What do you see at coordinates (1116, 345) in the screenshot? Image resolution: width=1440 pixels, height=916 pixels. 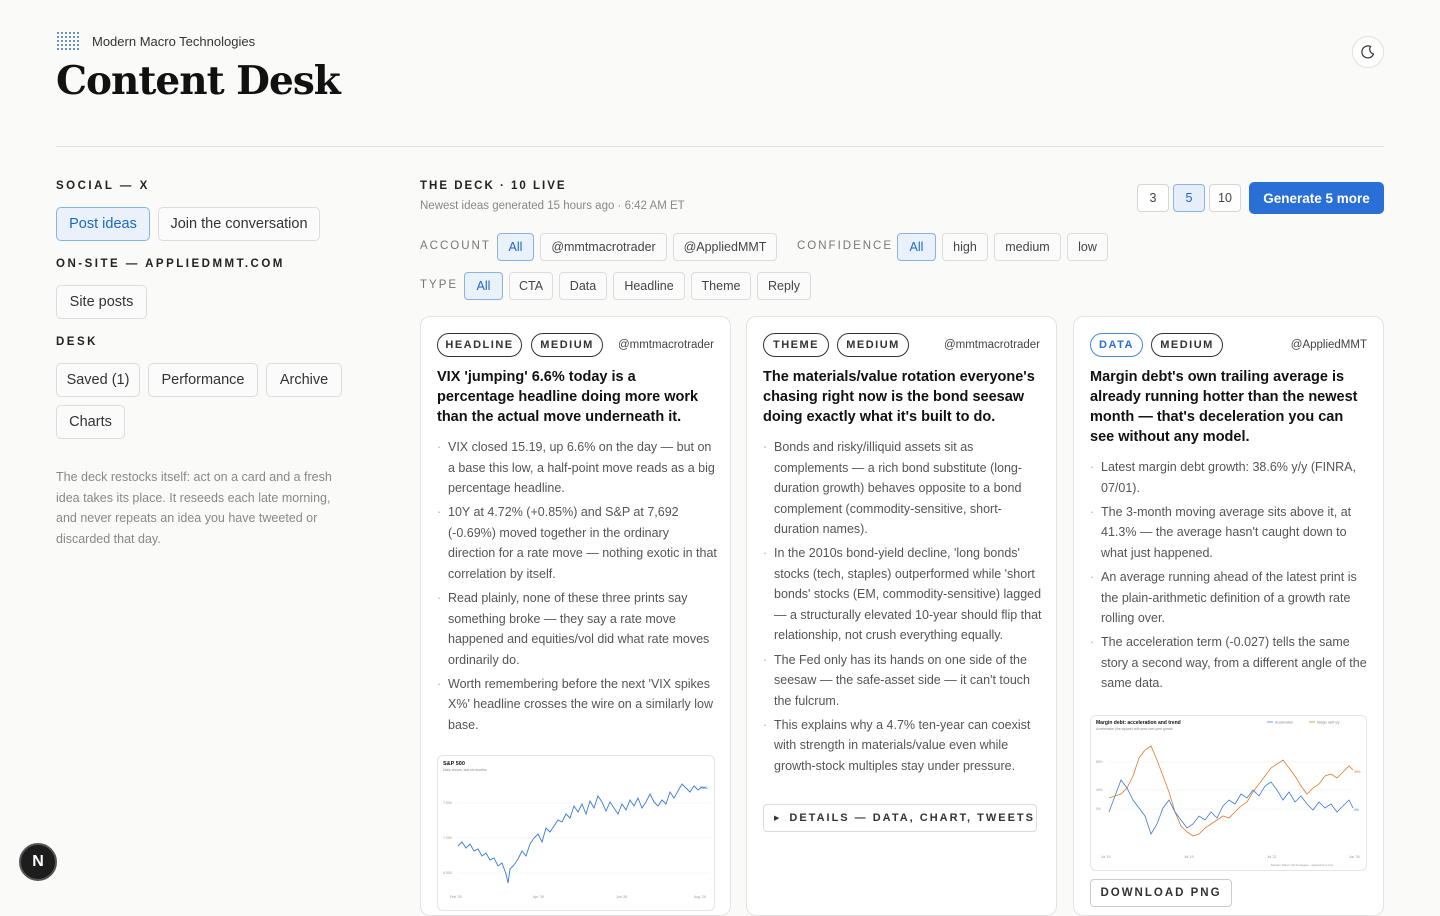 I see `type-badge: DATA` at bounding box center [1116, 345].